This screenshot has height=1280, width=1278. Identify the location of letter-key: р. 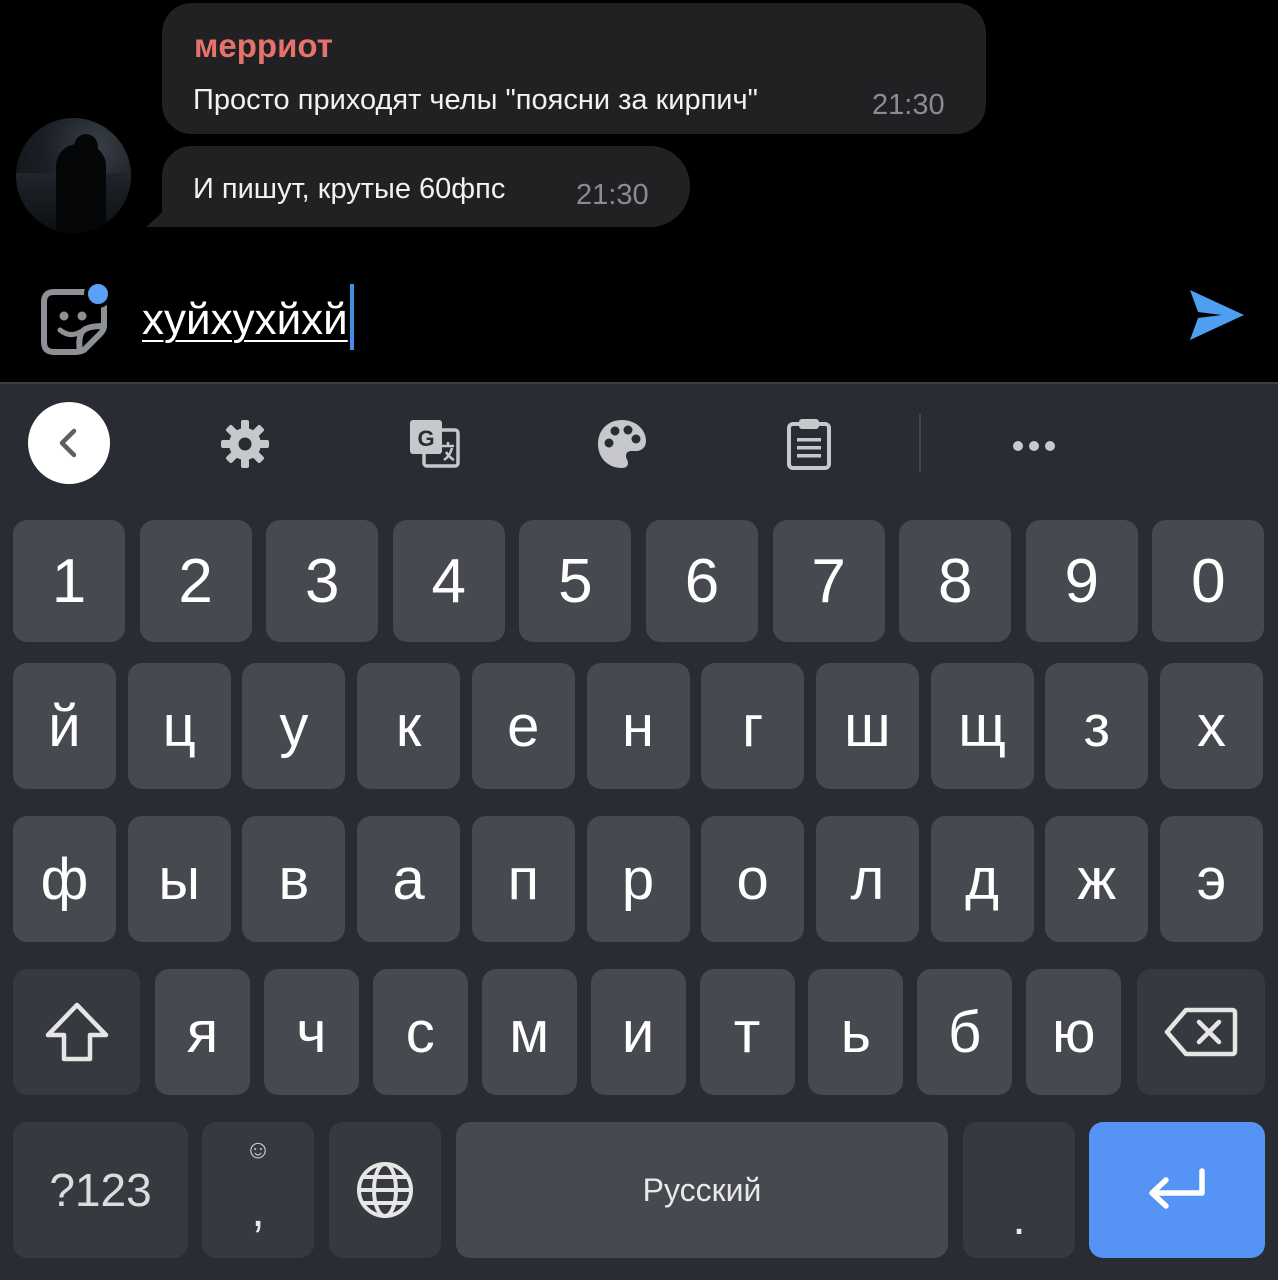
(638, 879).